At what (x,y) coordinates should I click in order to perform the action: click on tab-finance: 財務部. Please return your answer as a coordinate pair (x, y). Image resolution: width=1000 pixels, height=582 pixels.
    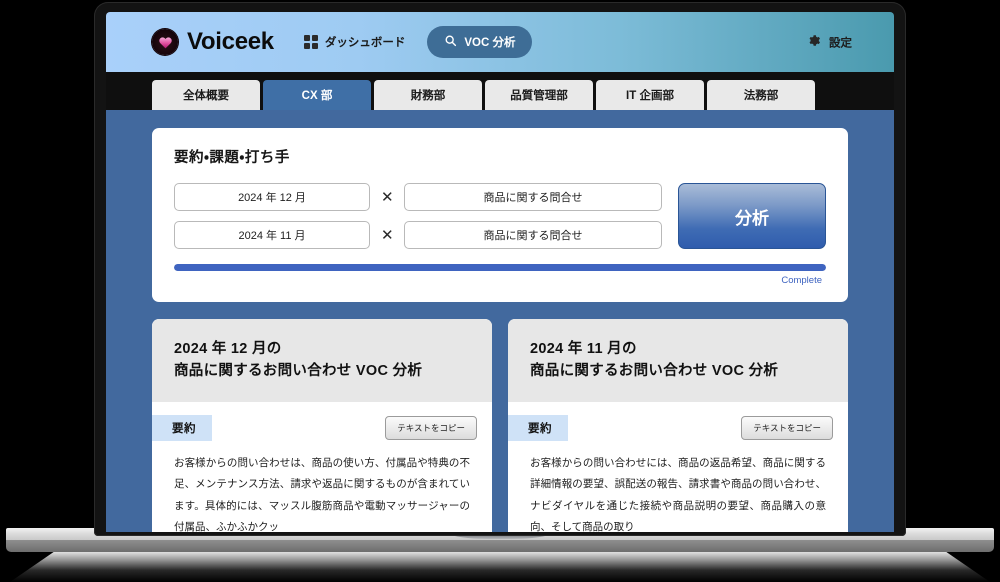
    Looking at the image, I should click on (428, 95).